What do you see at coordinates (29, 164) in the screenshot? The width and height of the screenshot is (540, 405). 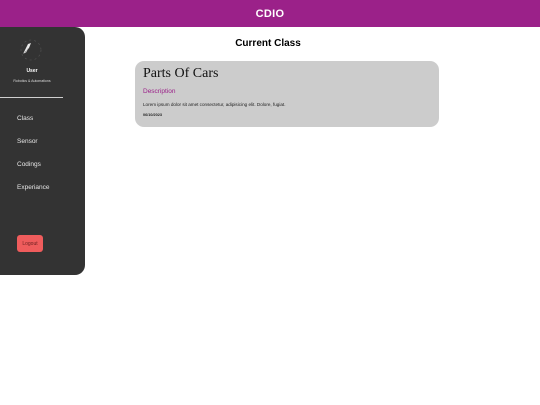 I see `sidebar-item-codings: Codings` at bounding box center [29, 164].